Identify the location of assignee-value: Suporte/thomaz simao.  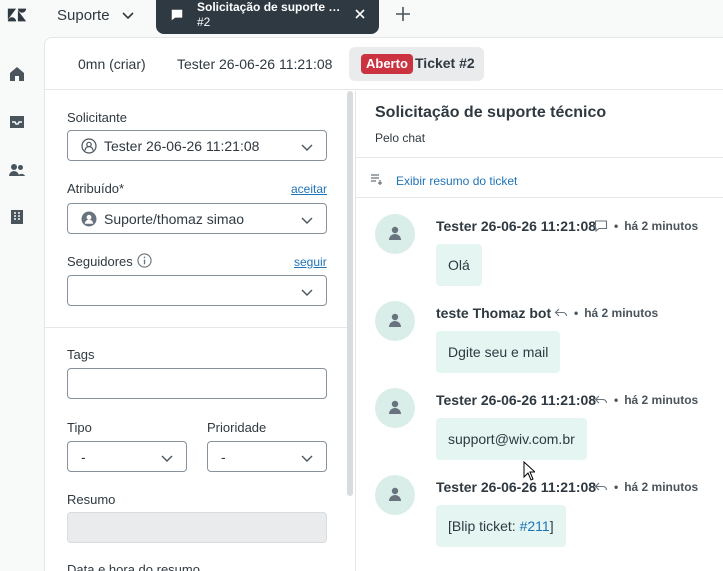
(174, 219).